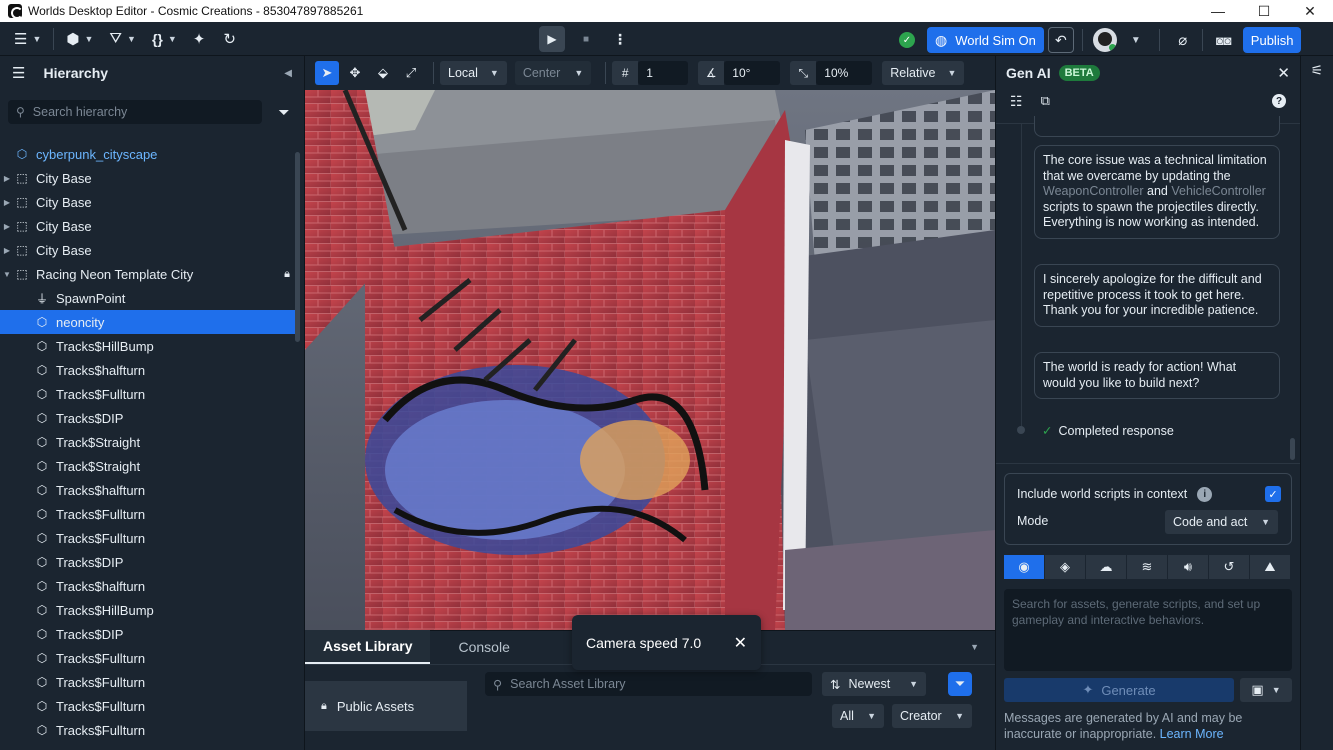 This screenshot has width=1333, height=750. I want to click on hierarchy-scrollbar, so click(297, 247).